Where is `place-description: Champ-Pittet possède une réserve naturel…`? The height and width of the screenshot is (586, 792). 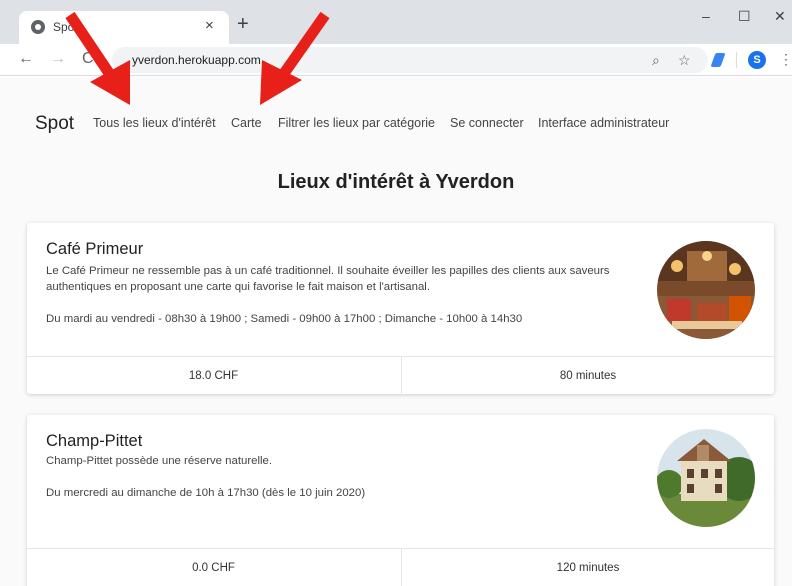 place-description: Champ-Pittet possède une réserve naturel… is located at coordinates (159, 461).